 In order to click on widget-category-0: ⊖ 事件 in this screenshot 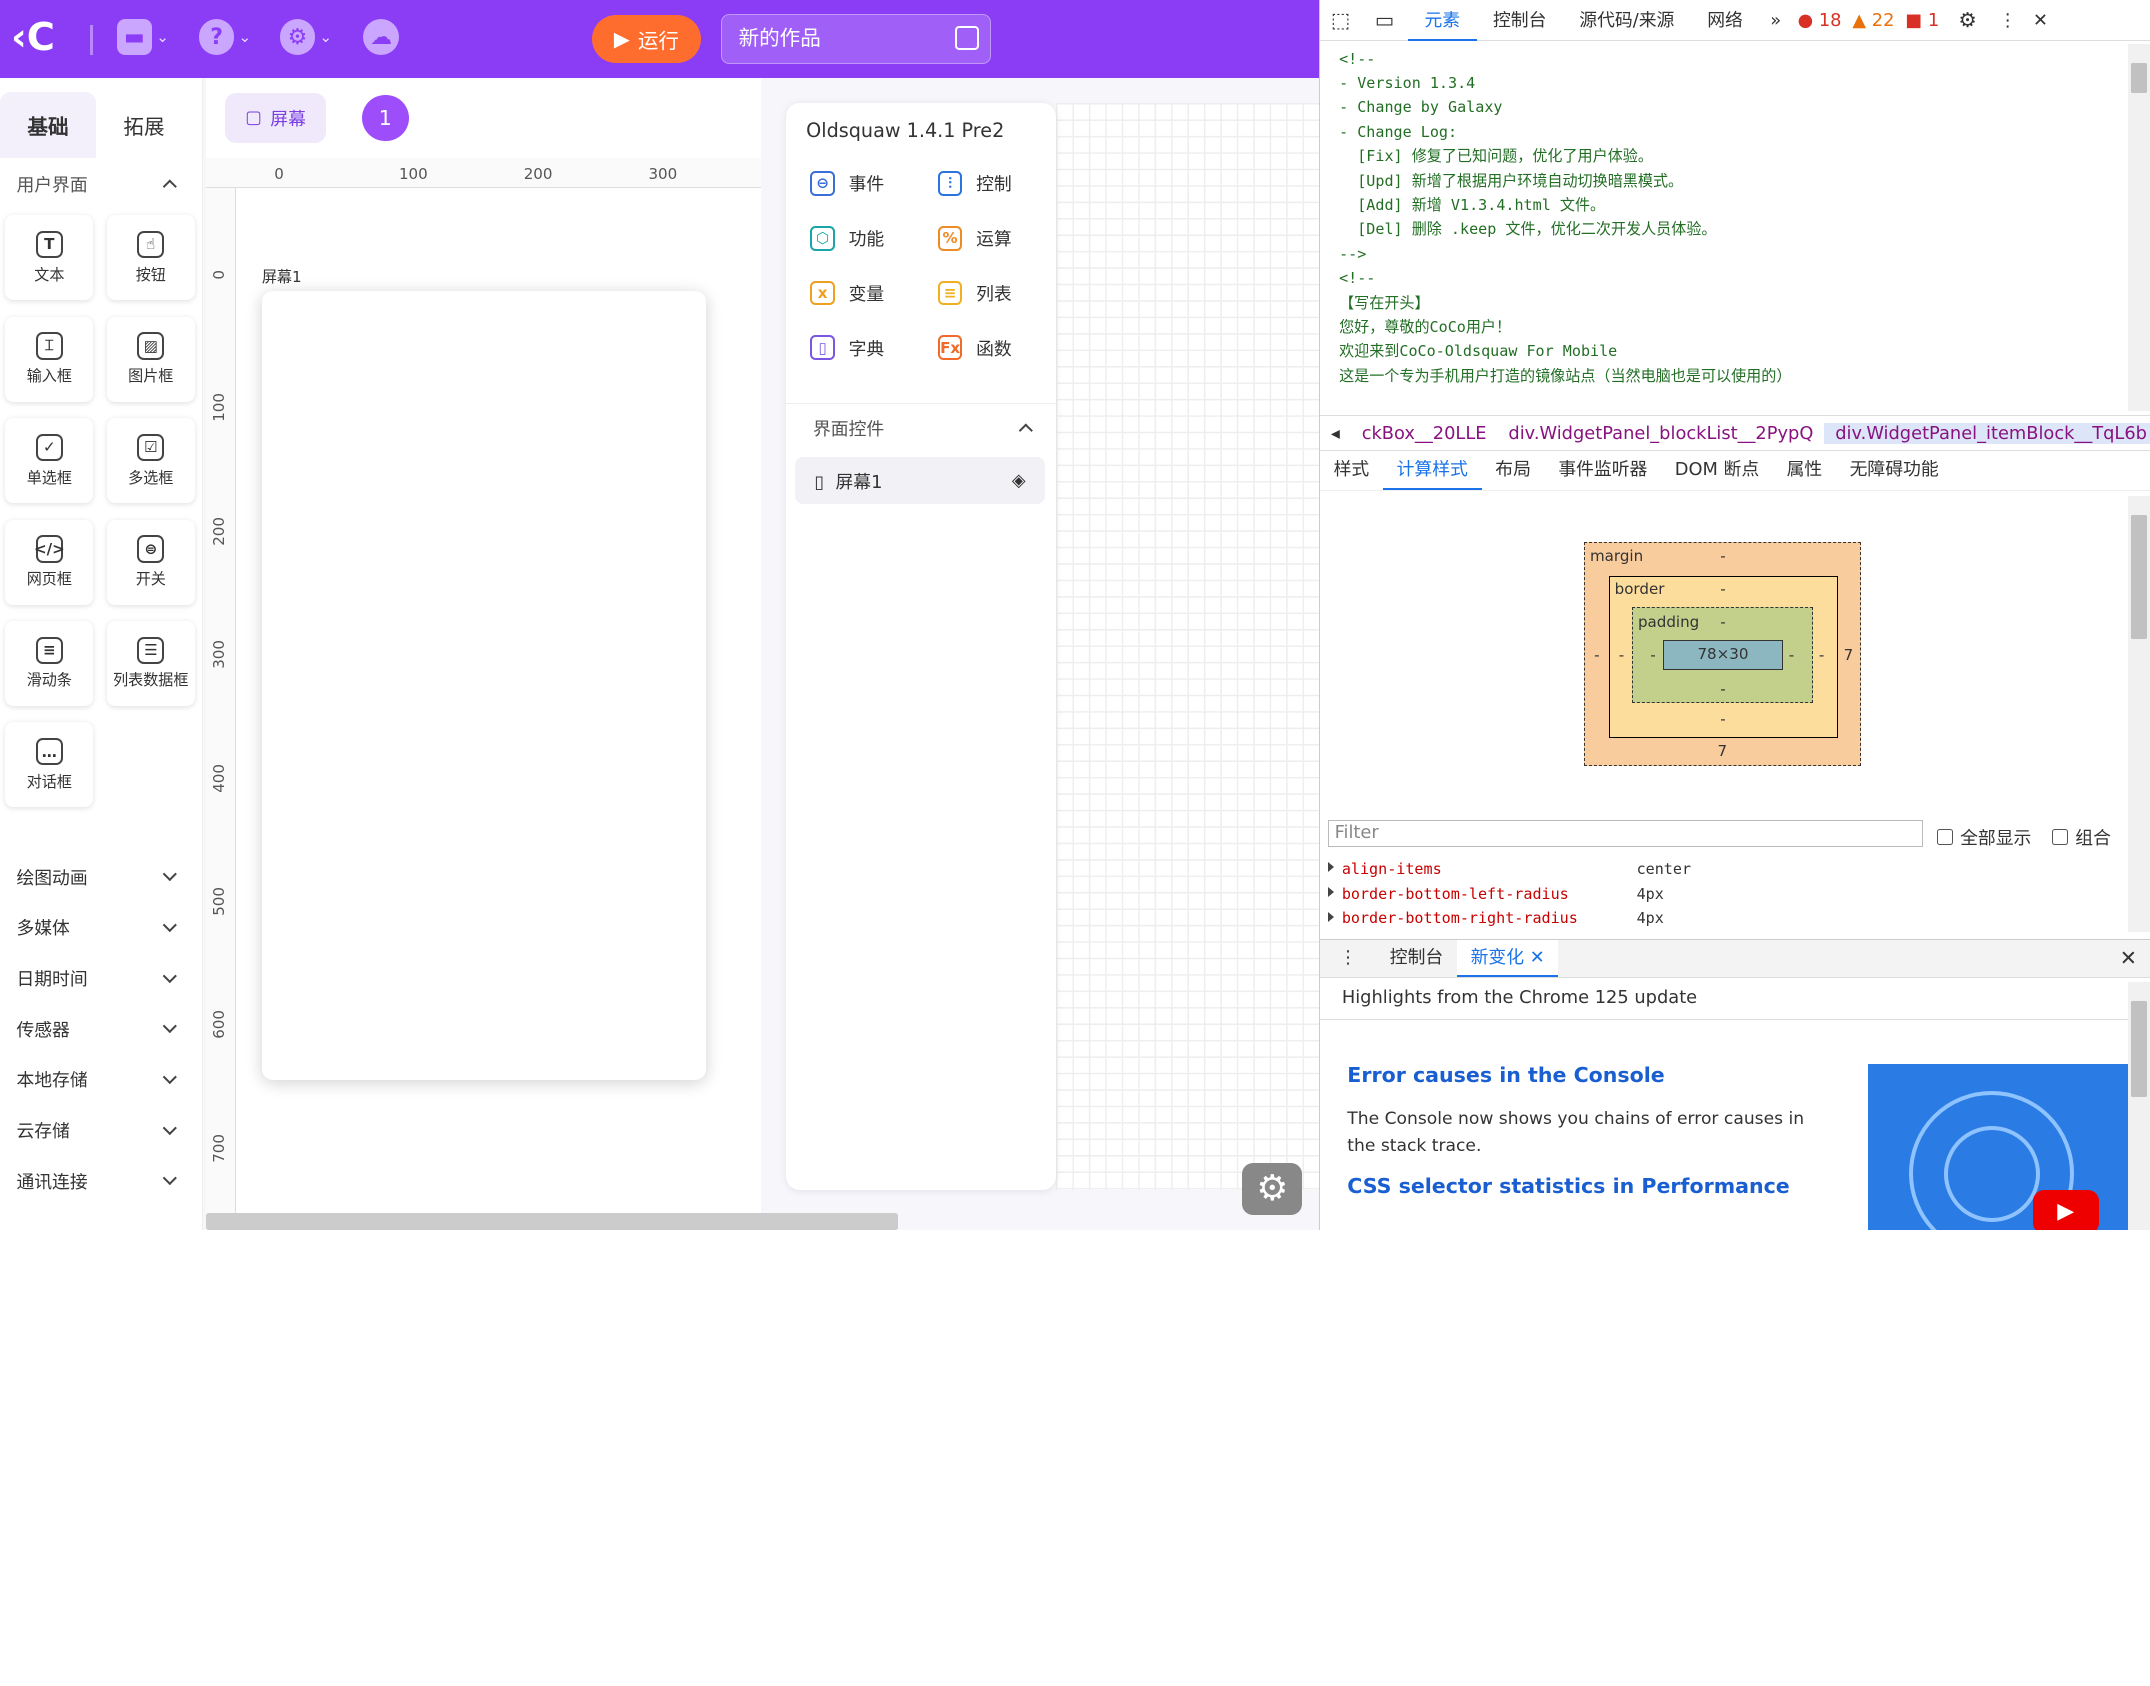, I will do `click(874, 183)`.